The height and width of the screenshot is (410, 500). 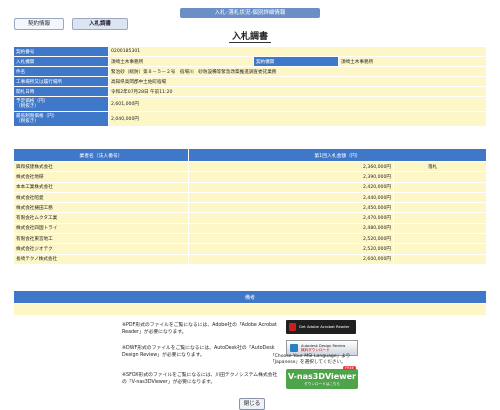 I want to click on project-label: 件名, so click(x=61, y=71).